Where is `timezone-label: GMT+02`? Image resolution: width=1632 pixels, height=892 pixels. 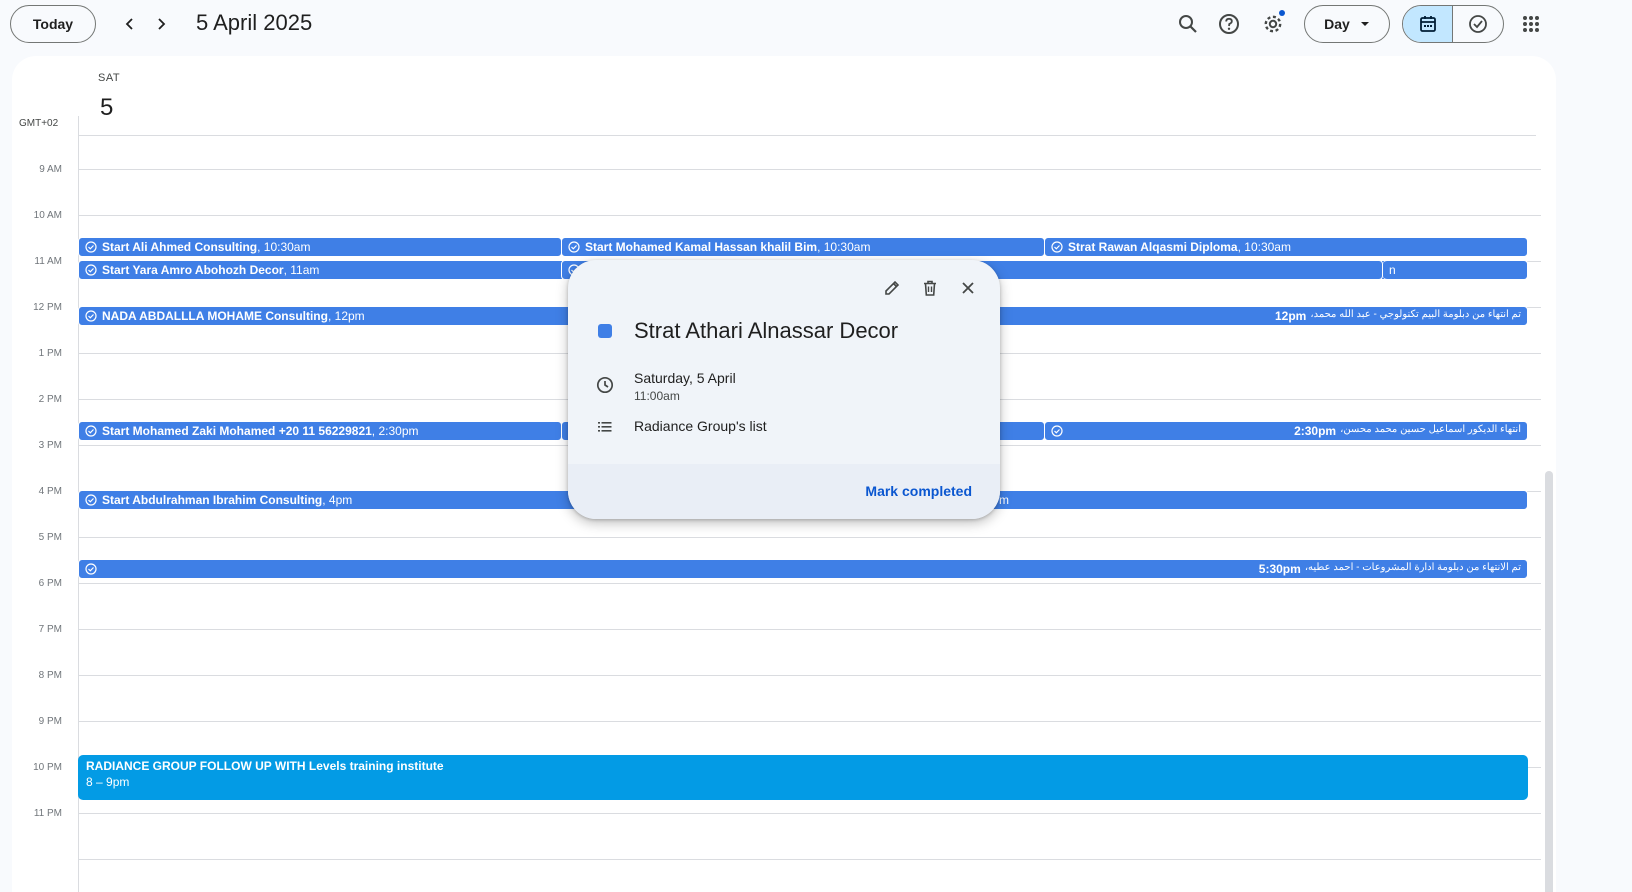 timezone-label: GMT+02 is located at coordinates (39, 123).